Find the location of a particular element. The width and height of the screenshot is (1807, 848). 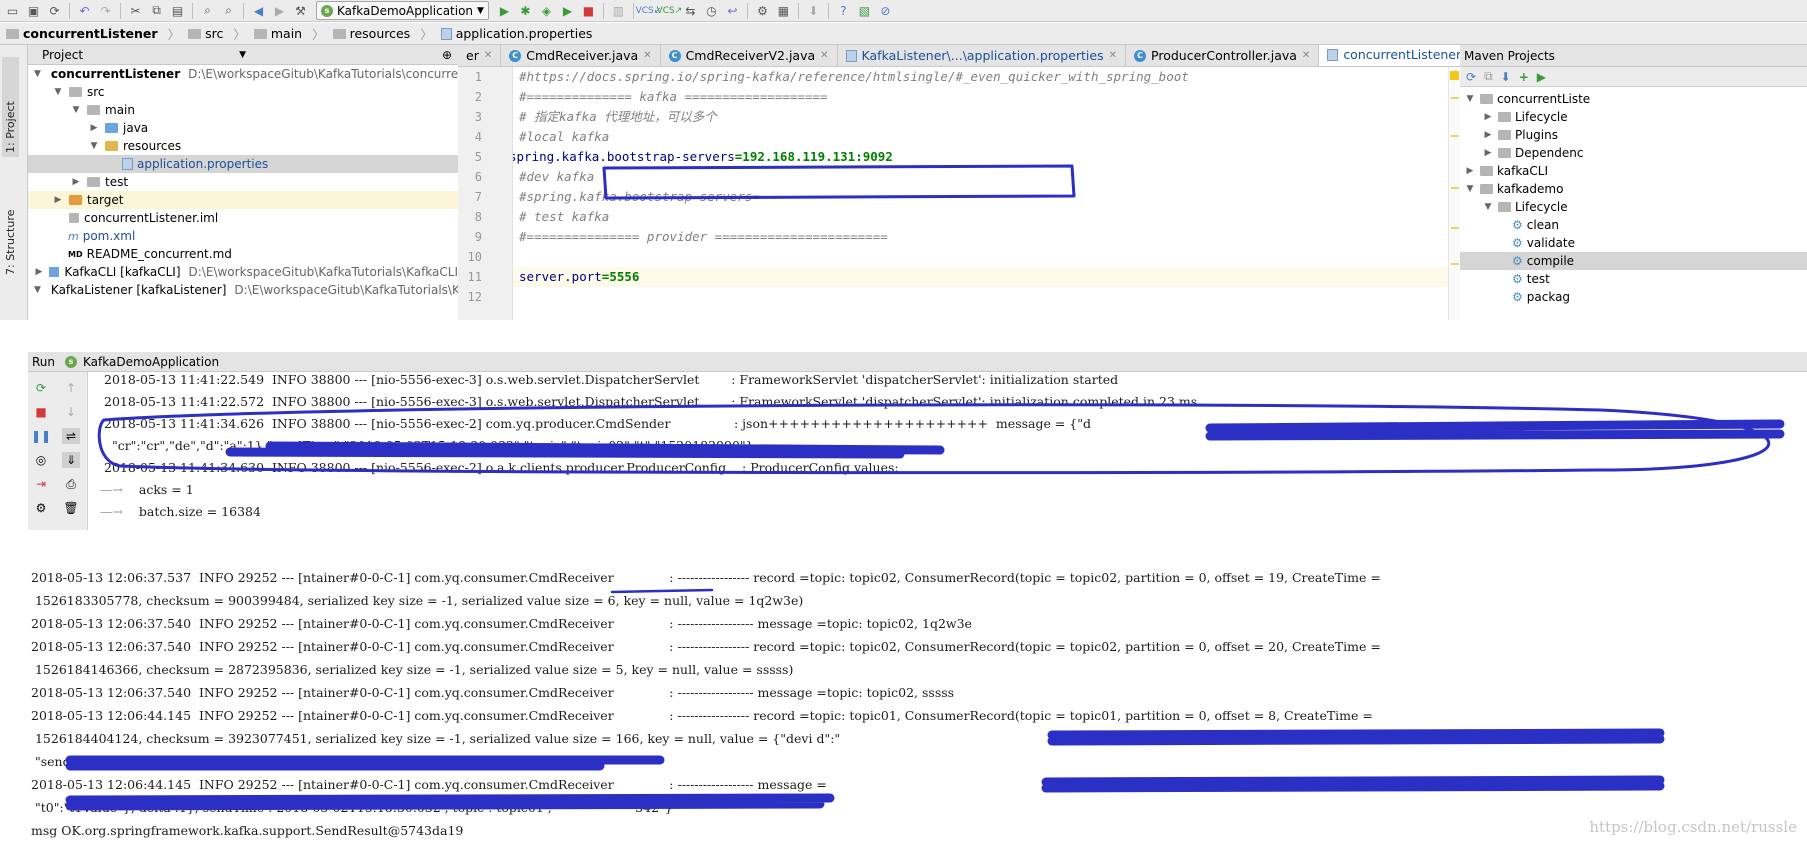

breadcrumb-item: resources 〉 is located at coordinates (386, 33).